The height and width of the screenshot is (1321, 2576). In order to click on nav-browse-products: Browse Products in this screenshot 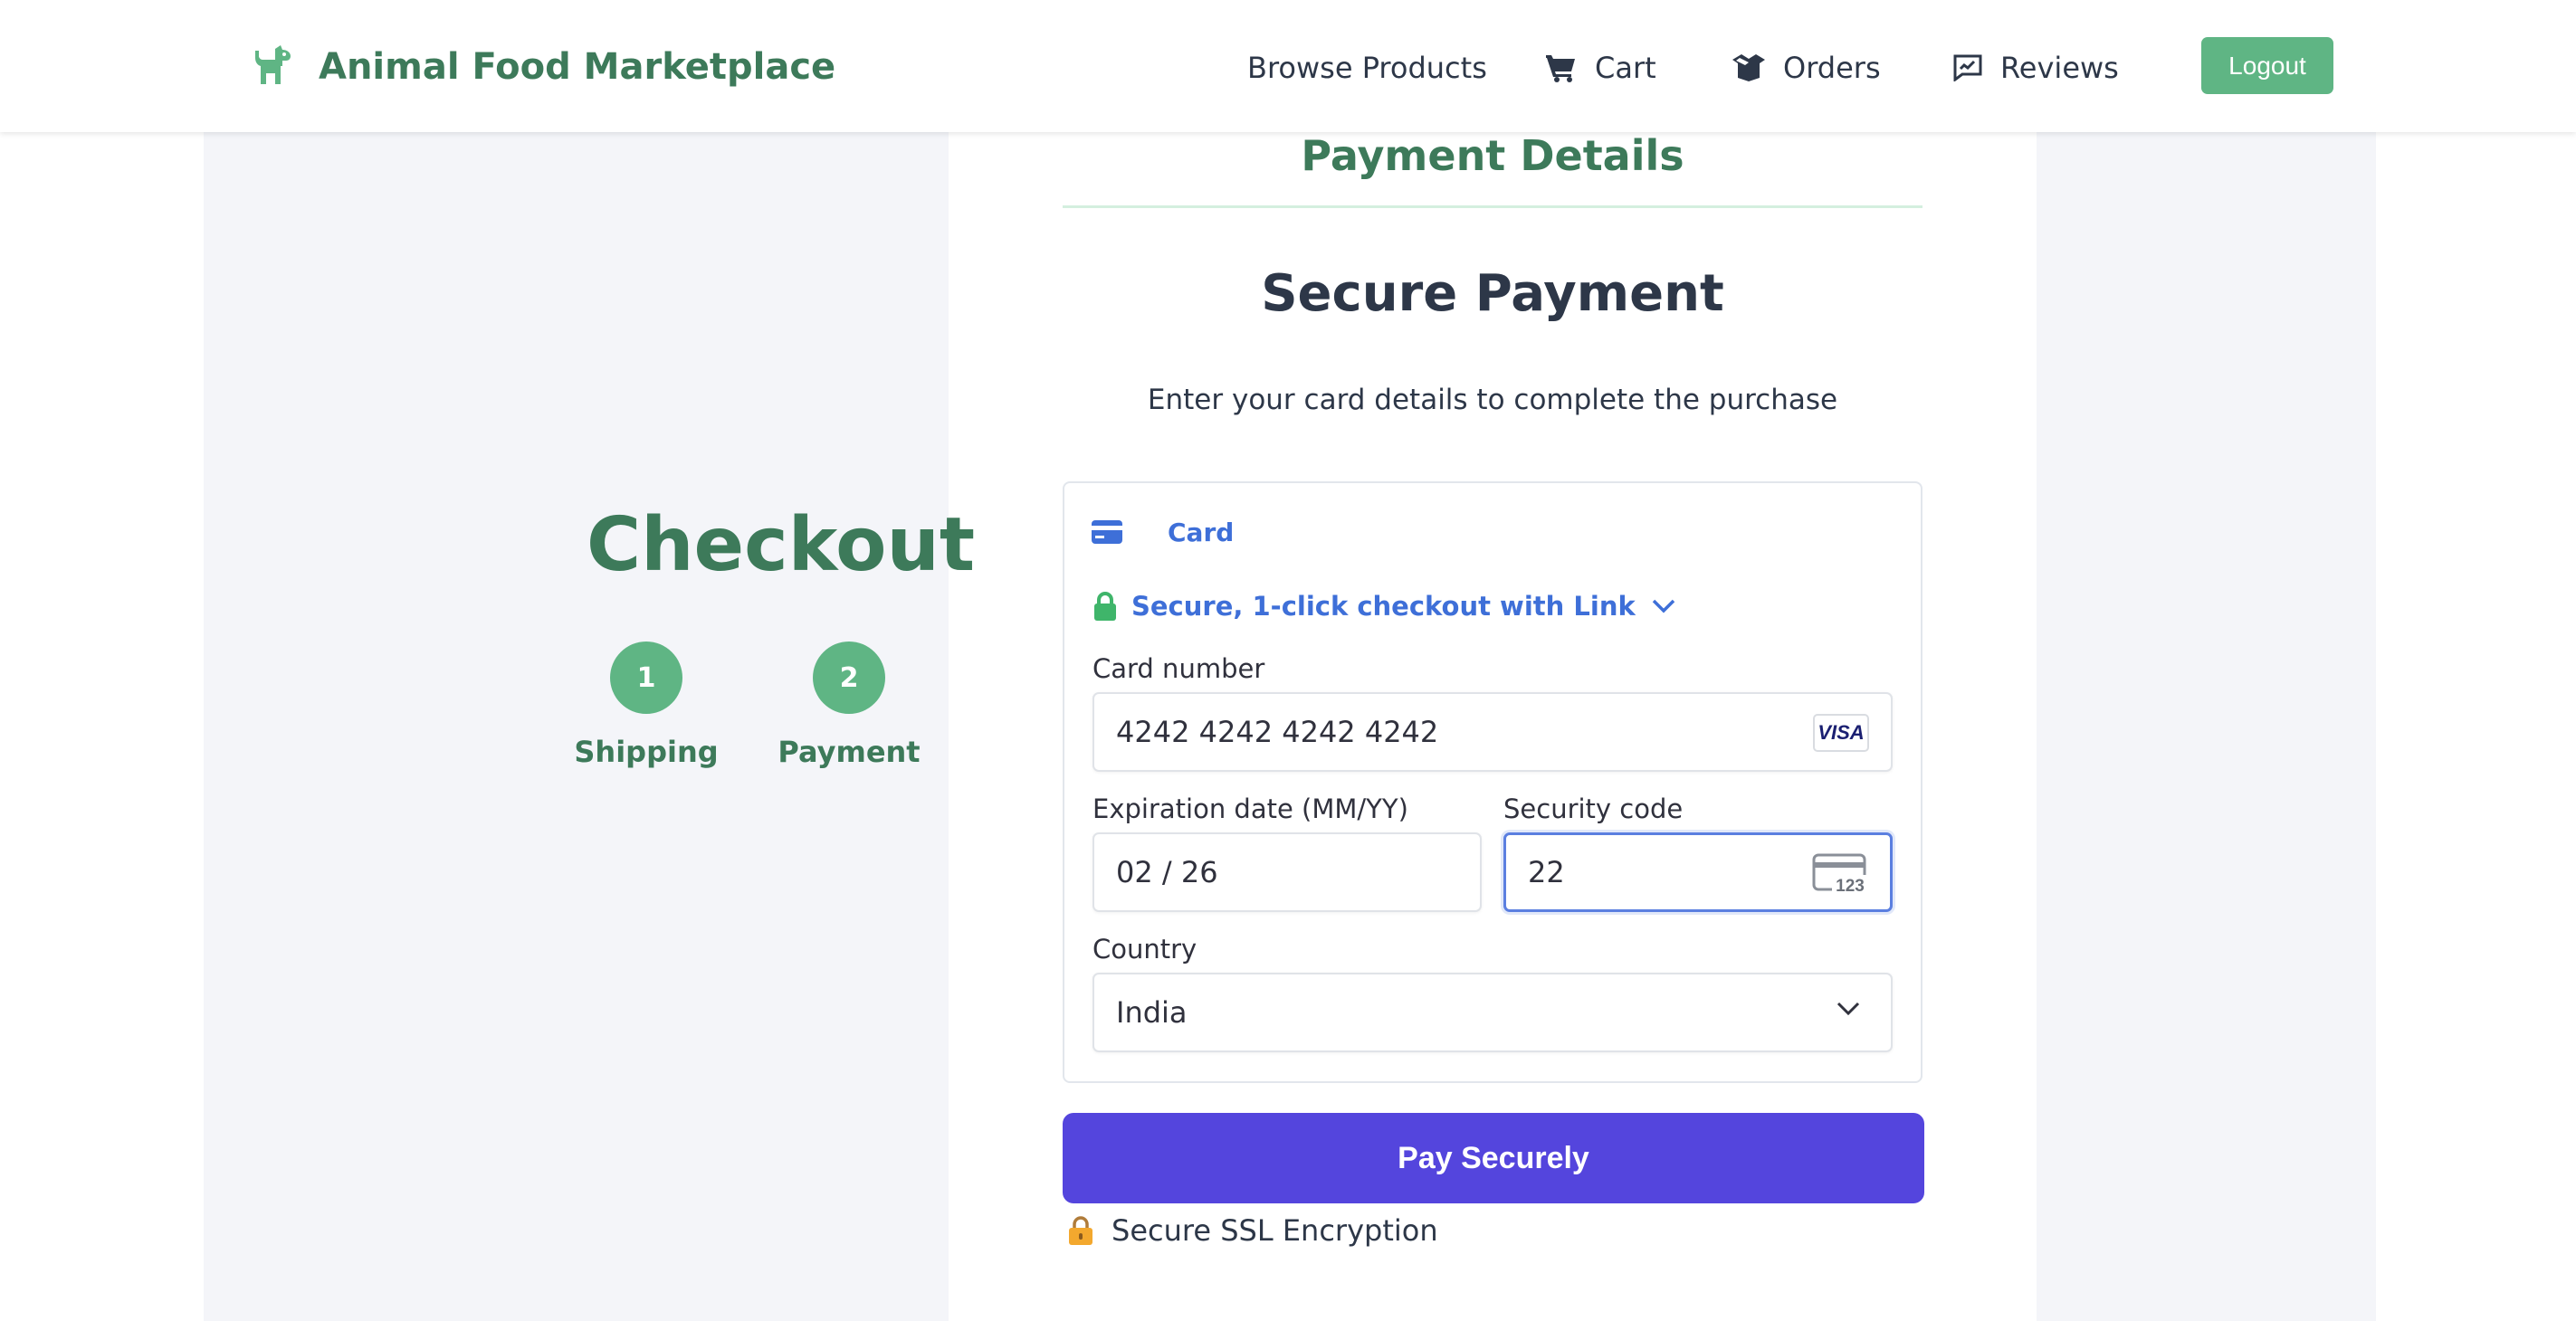, I will do `click(1367, 67)`.